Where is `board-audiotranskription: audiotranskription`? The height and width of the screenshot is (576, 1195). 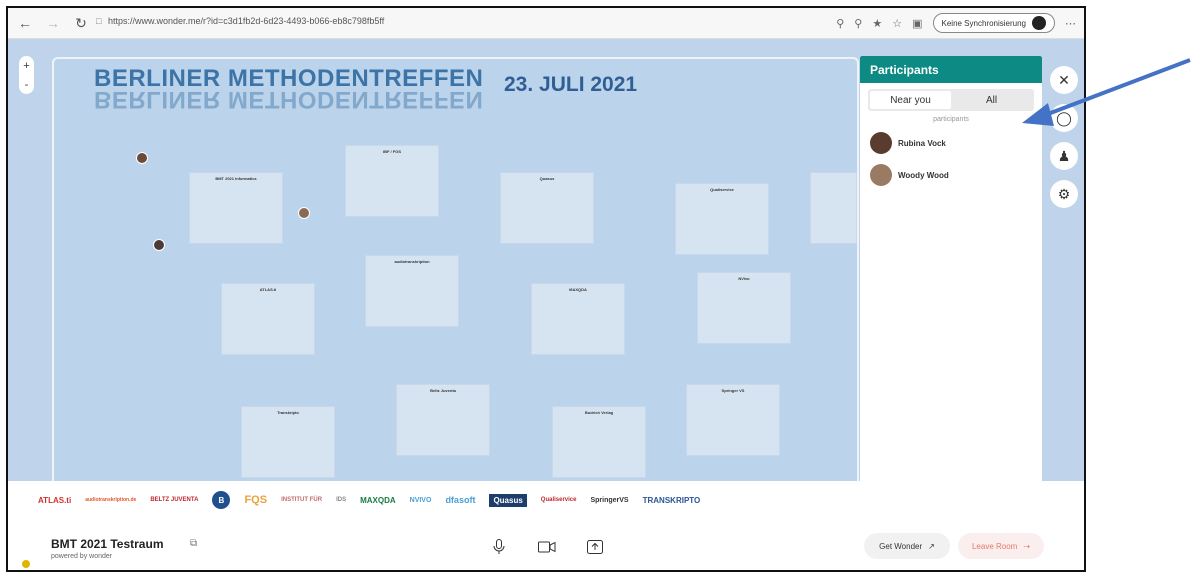
board-audiotranskription: audiotranskription is located at coordinates (412, 291).